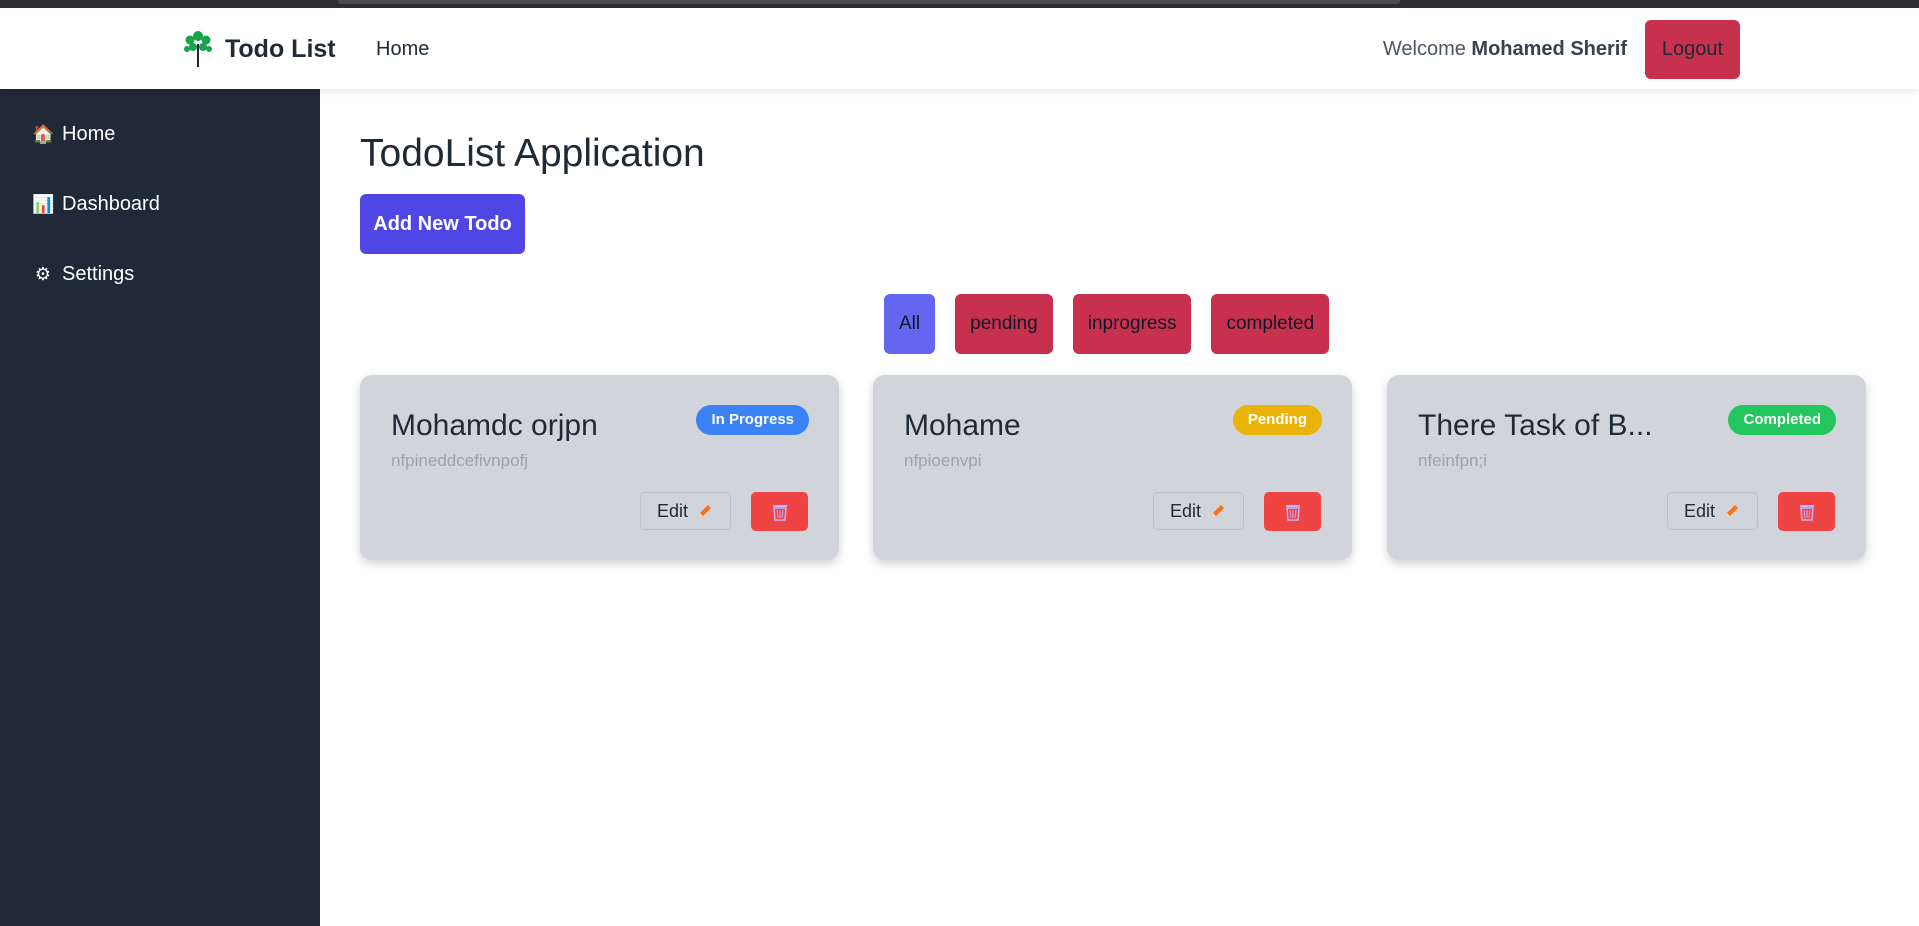  I want to click on todo-description: nfeinfpn;i, so click(1452, 460).